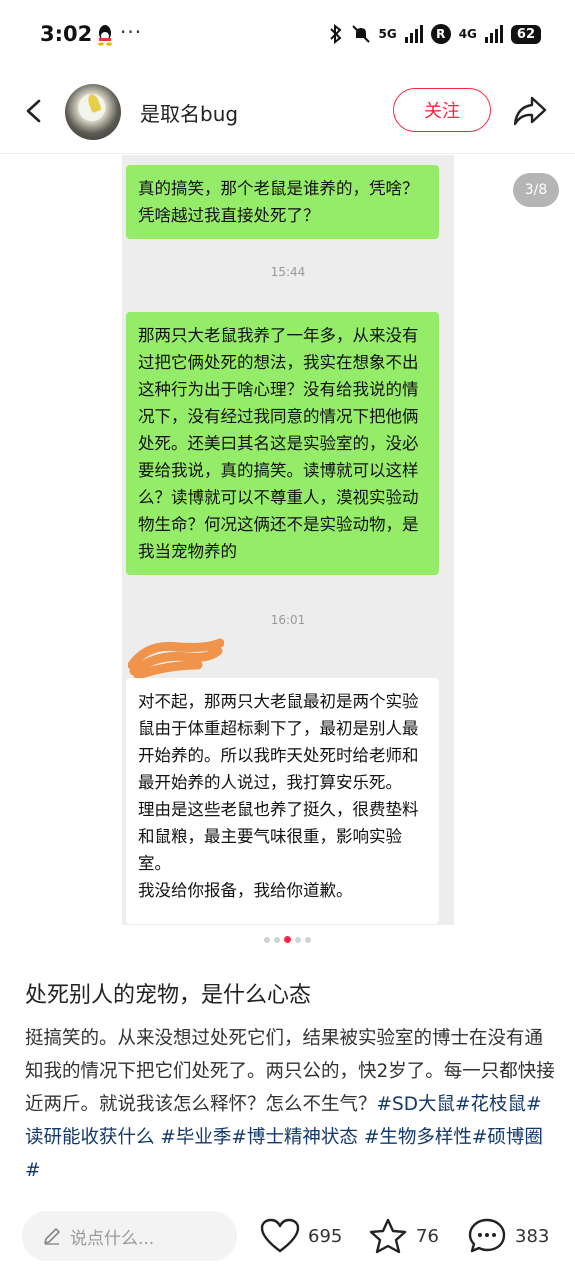  I want to click on share-icon, so click(530, 111).